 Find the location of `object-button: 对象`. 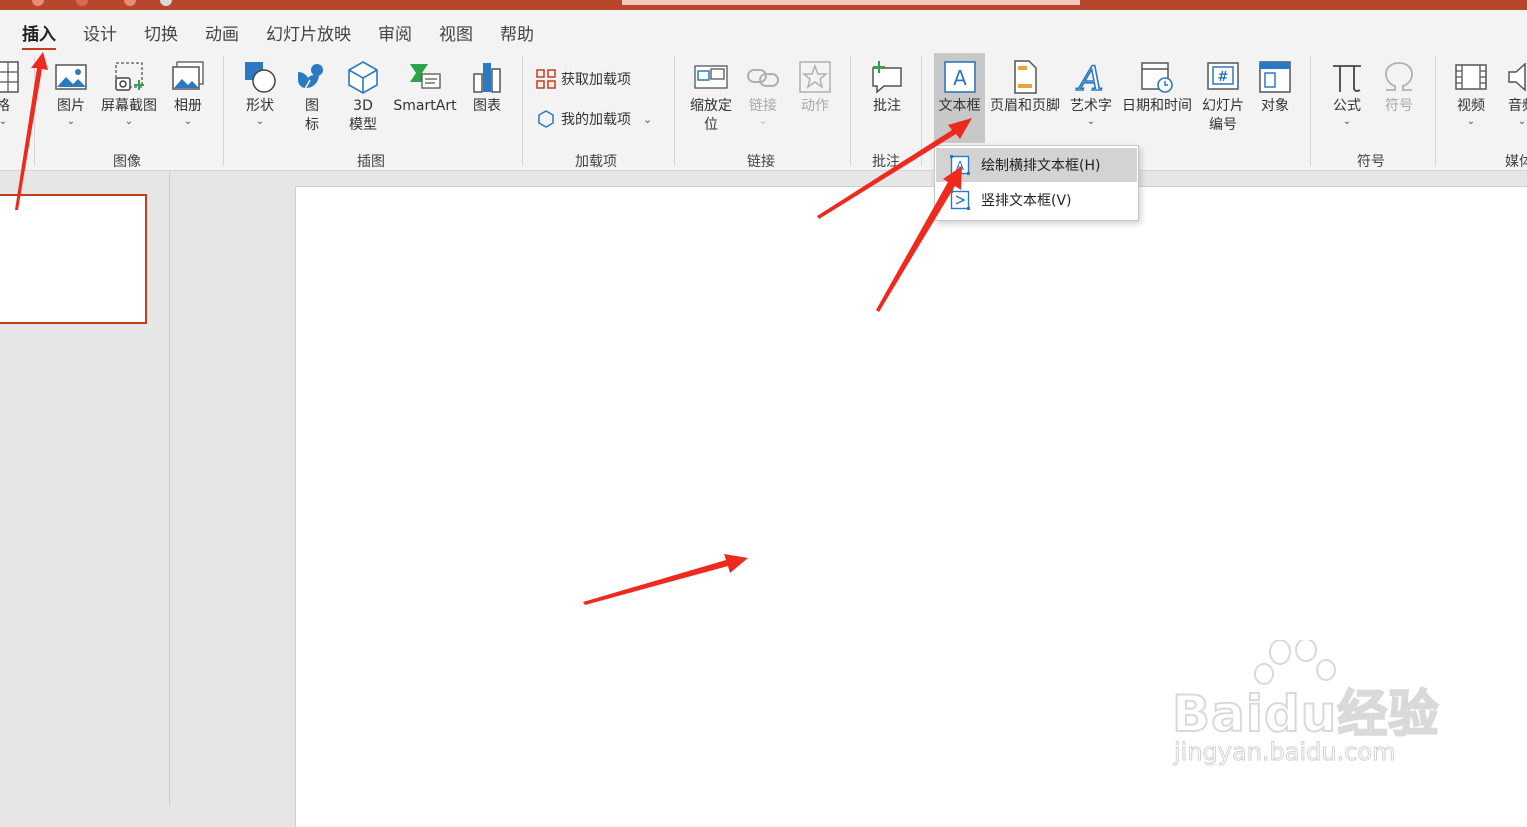

object-button: 对象 is located at coordinates (1275, 88).